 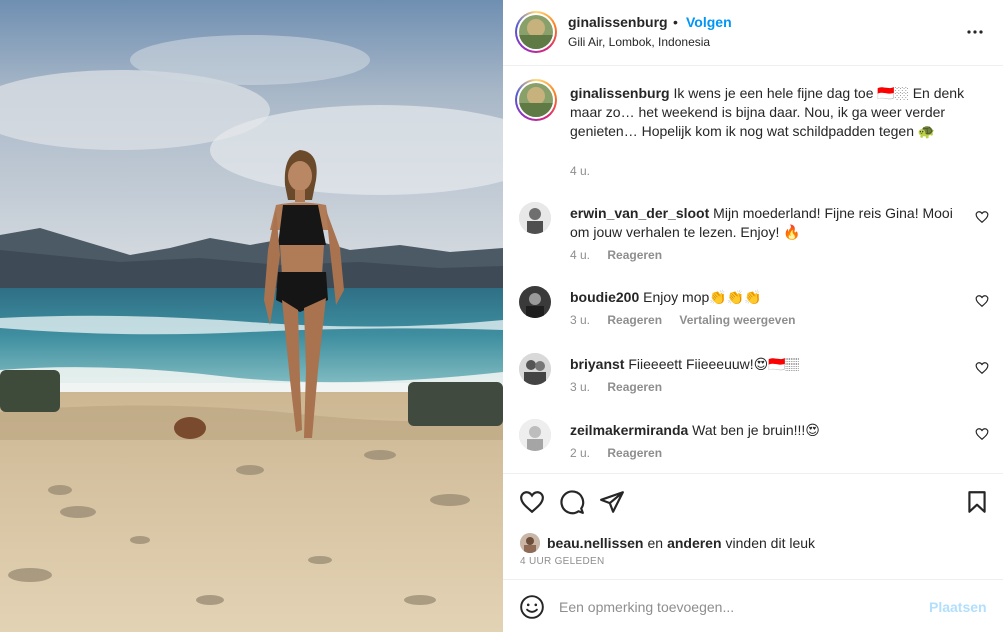 What do you see at coordinates (532, 502) in the screenshot?
I see `like-heart-icon` at bounding box center [532, 502].